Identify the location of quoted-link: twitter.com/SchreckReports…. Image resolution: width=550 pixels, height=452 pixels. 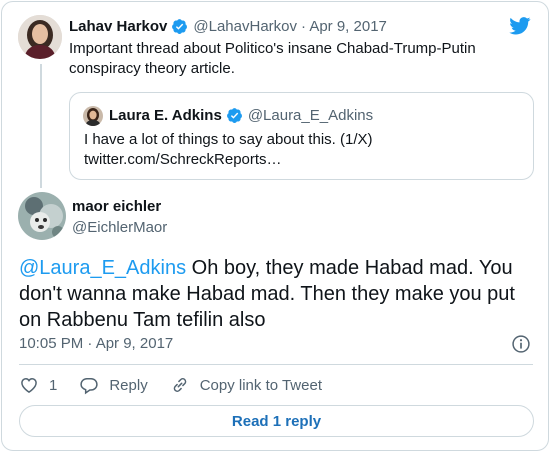
(228, 160).